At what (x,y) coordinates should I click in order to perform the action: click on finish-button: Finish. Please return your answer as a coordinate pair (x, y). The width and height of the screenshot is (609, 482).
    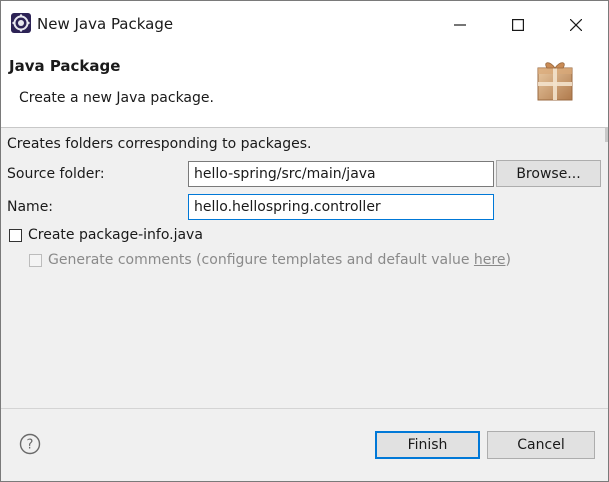
    Looking at the image, I should click on (427, 445).